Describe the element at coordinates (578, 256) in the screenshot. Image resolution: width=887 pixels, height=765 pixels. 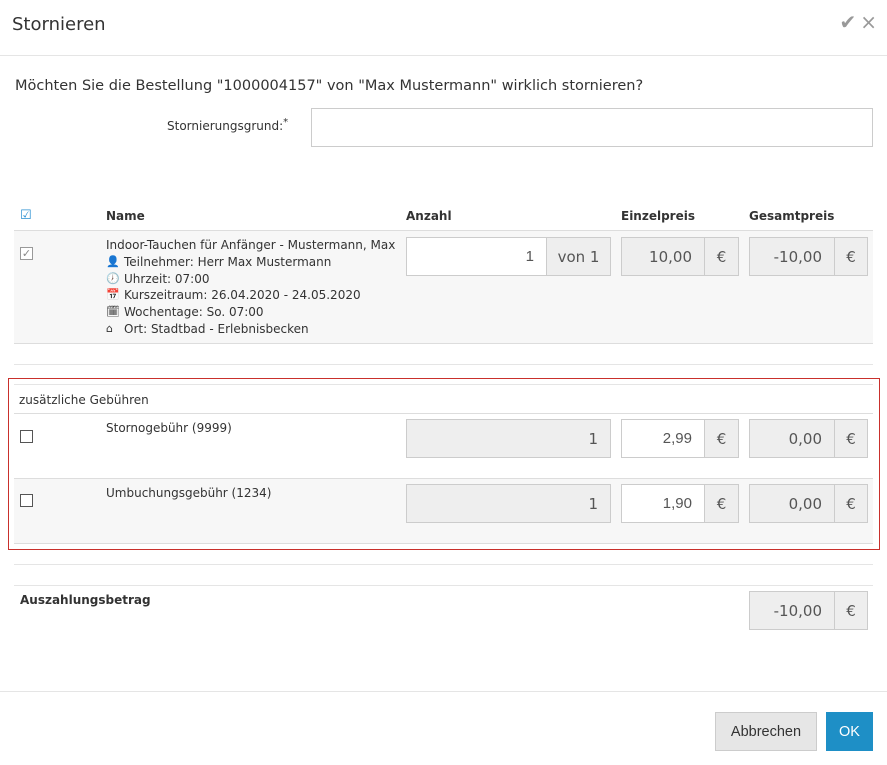
I see `quantity-of-addon: von 1` at that location.